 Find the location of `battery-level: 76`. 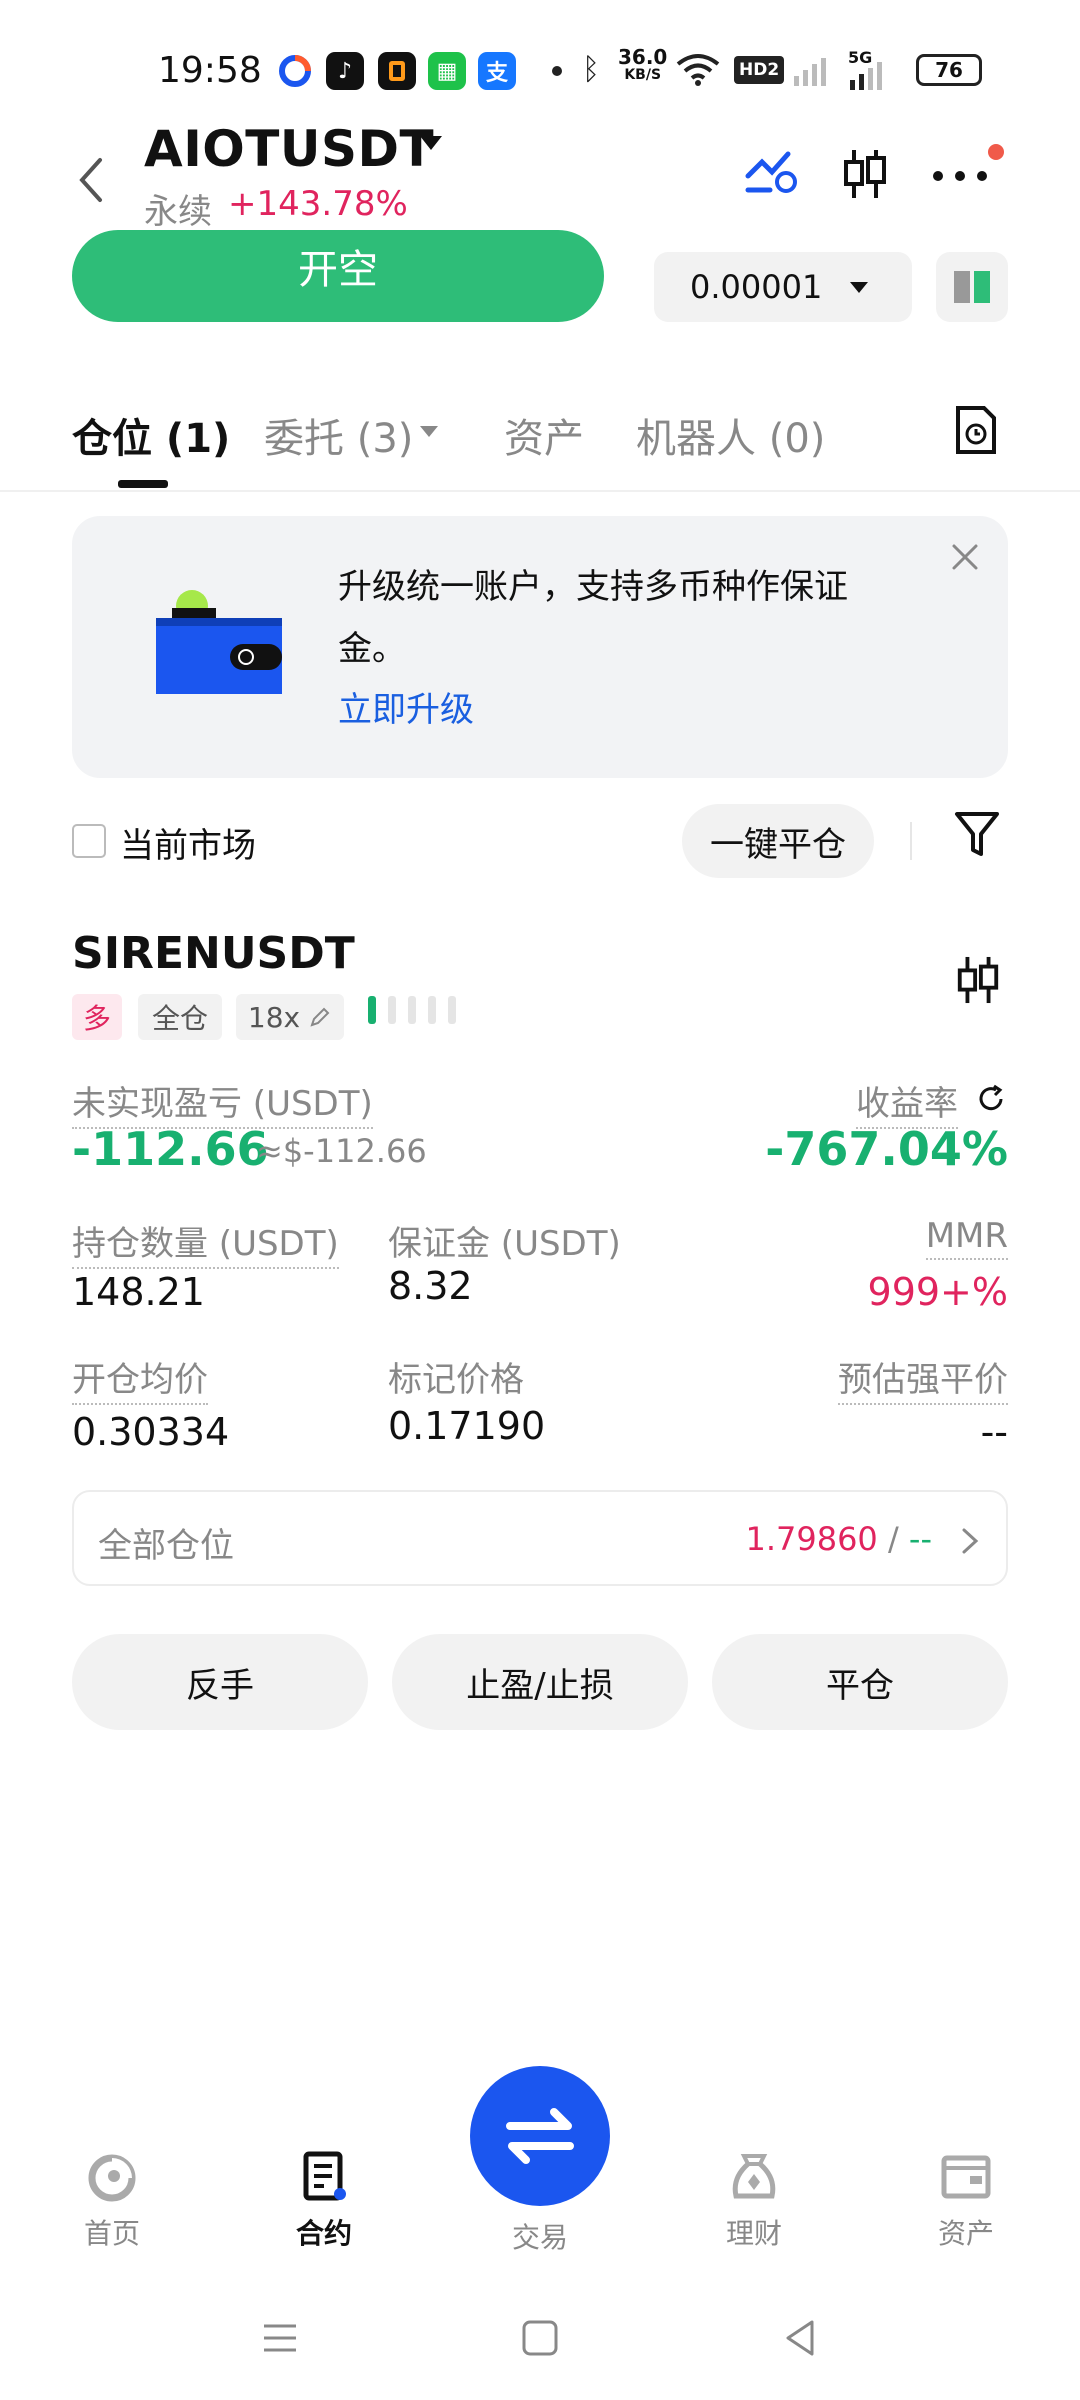

battery-level: 76 is located at coordinates (949, 70).